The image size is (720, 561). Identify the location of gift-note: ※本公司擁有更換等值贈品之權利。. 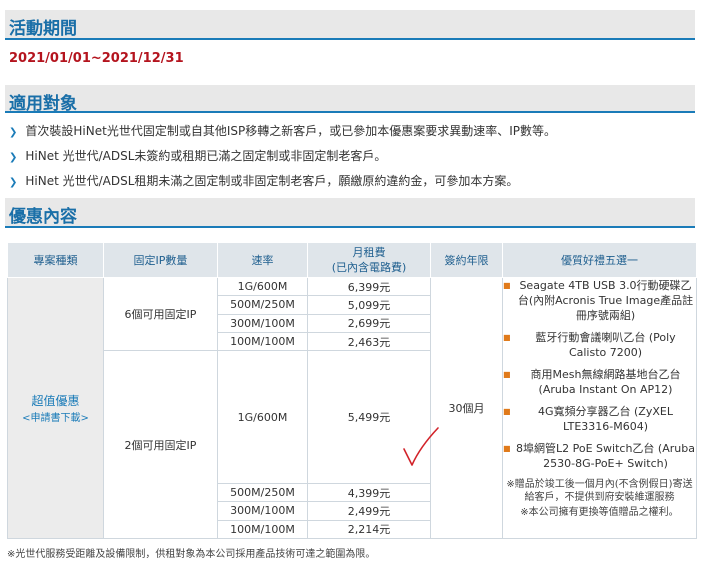
(599, 512).